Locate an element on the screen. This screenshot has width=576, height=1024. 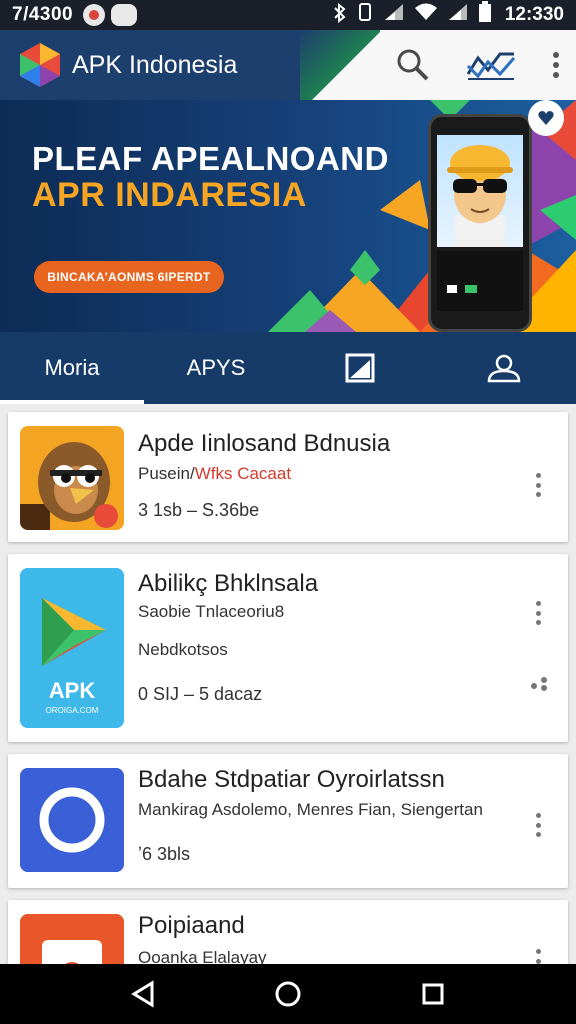
home-button is located at coordinates (288, 994).